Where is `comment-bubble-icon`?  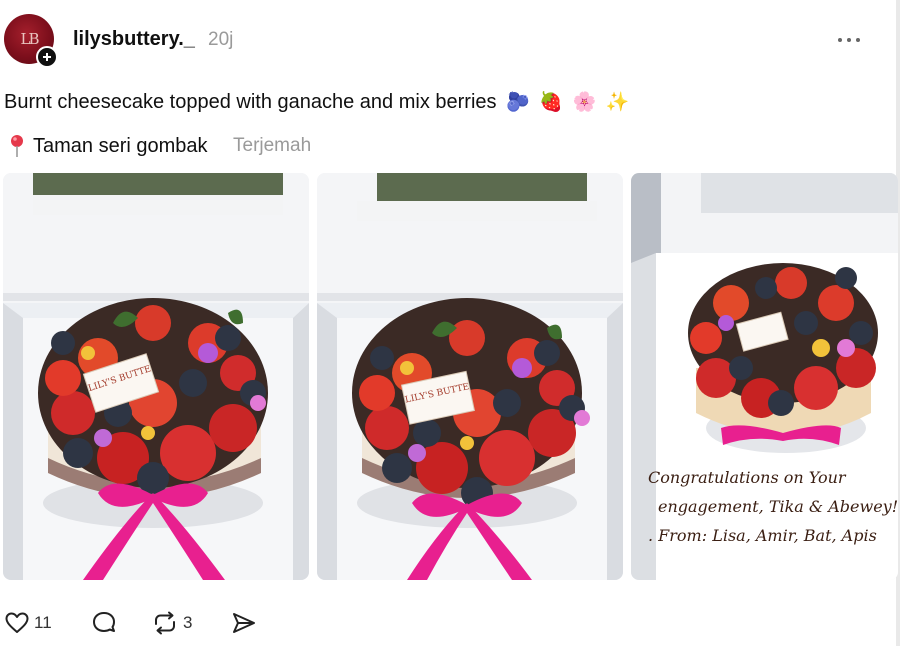 comment-bubble-icon is located at coordinates (104, 622).